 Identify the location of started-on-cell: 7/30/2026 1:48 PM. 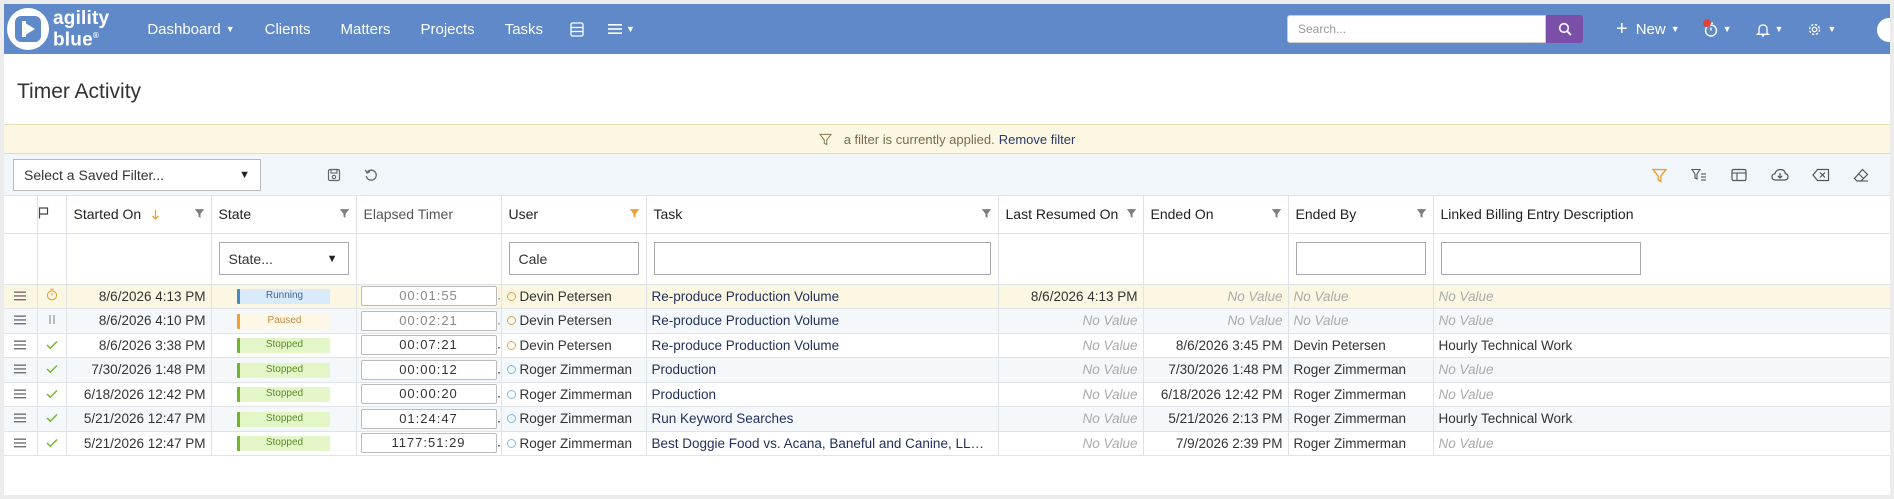
(139, 370).